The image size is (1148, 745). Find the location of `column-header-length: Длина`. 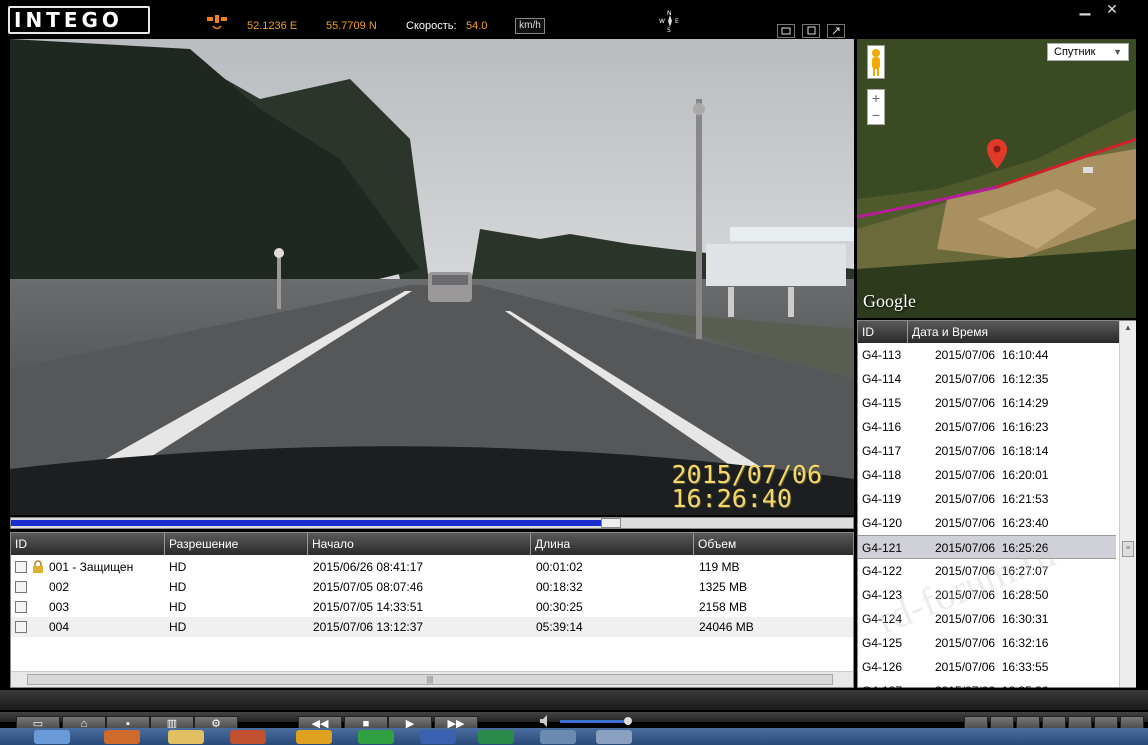

column-header-length: Длина is located at coordinates (612, 544).